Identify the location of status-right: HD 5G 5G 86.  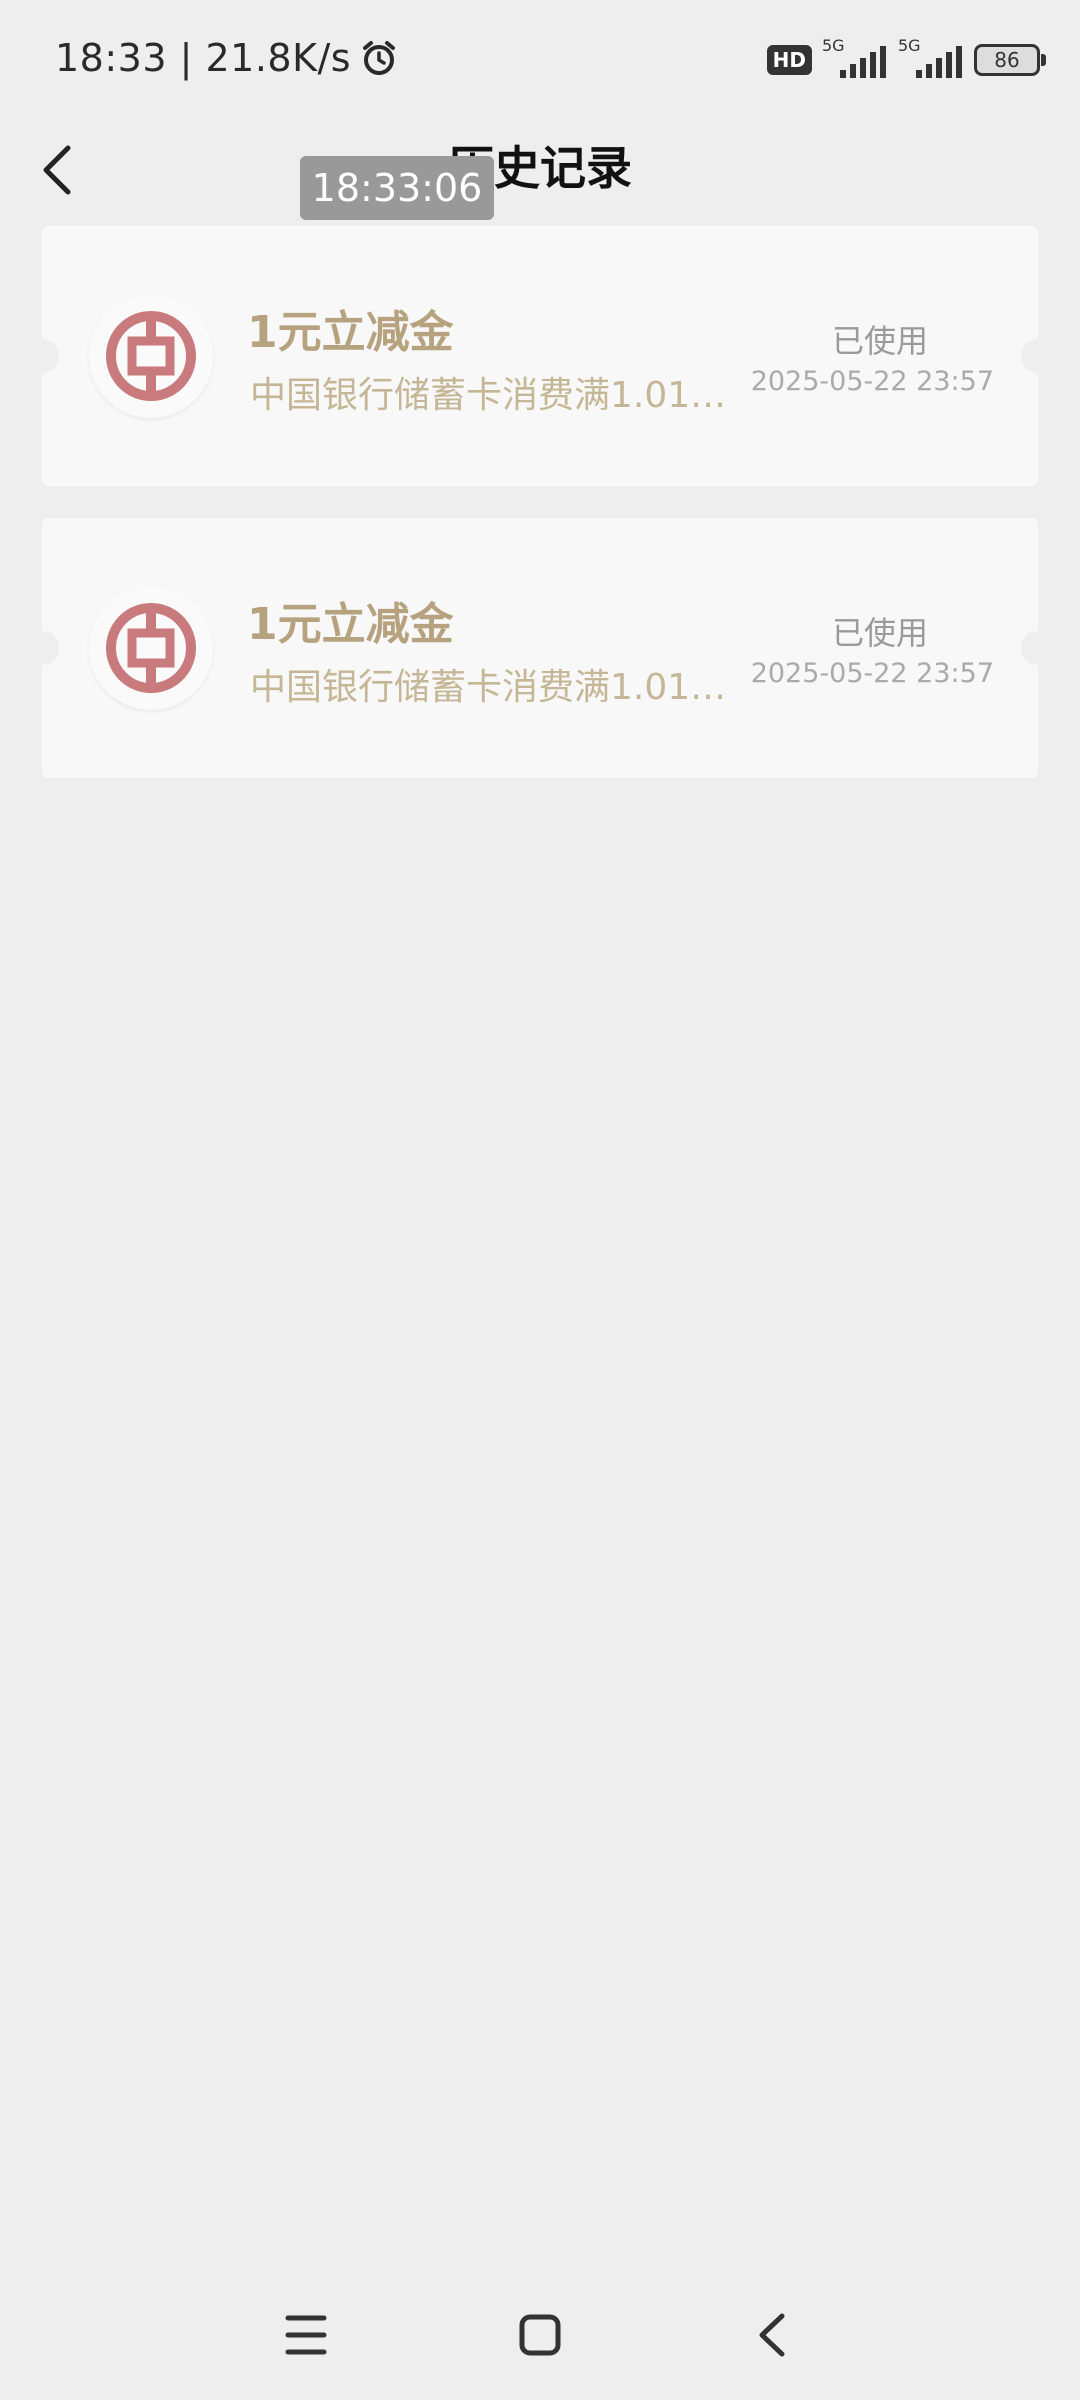
(906, 58).